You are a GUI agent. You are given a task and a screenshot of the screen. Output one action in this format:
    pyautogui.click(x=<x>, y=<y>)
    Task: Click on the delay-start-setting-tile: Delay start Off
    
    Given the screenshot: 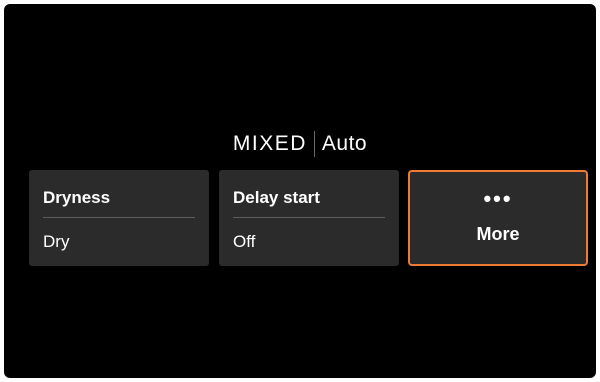 What is the action you would take?
    pyautogui.click(x=309, y=218)
    